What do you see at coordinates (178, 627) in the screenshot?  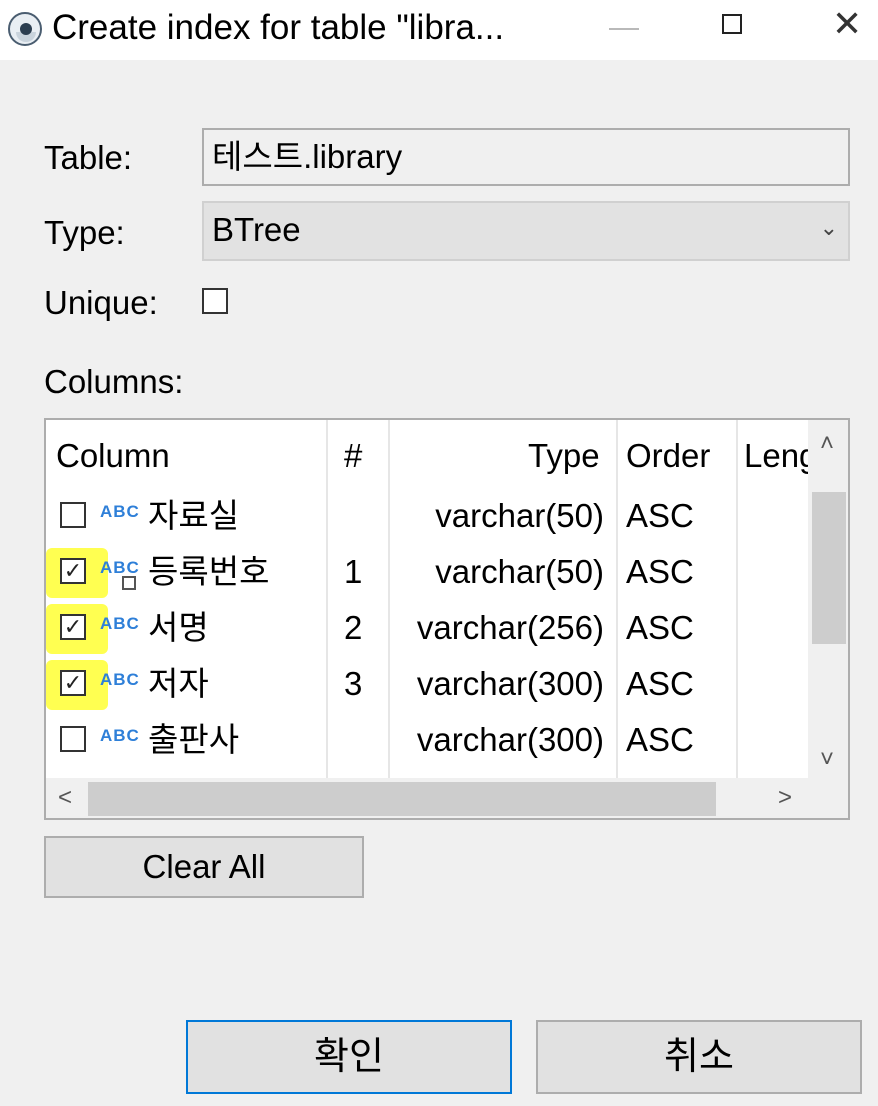 I see `column-name: 서명` at bounding box center [178, 627].